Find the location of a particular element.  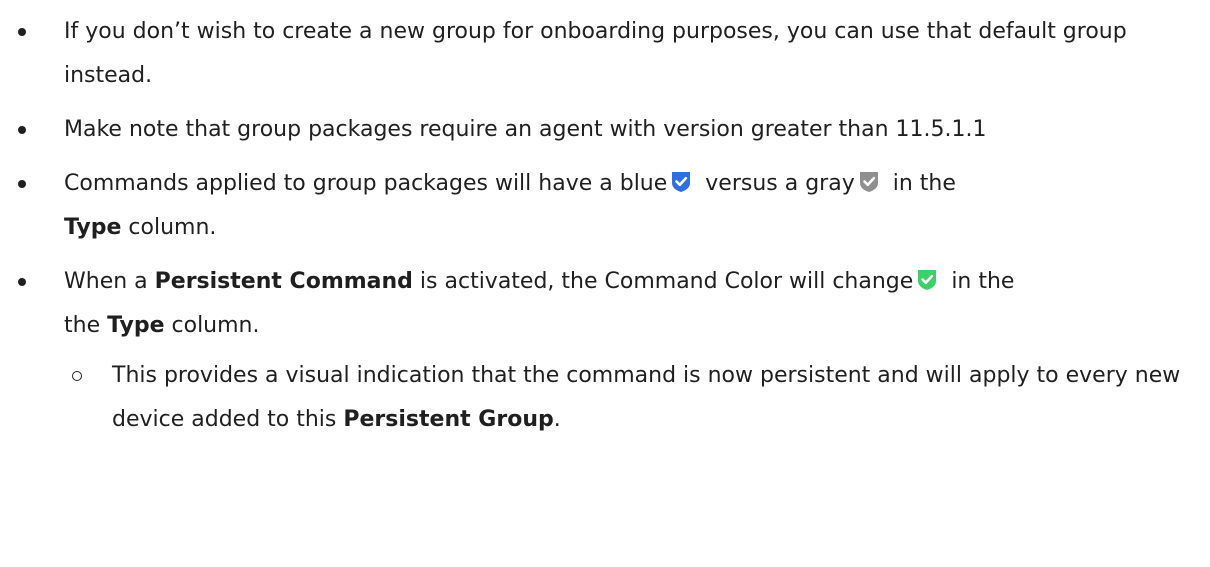

blue-check-shield-icon is located at coordinates (681, 182).